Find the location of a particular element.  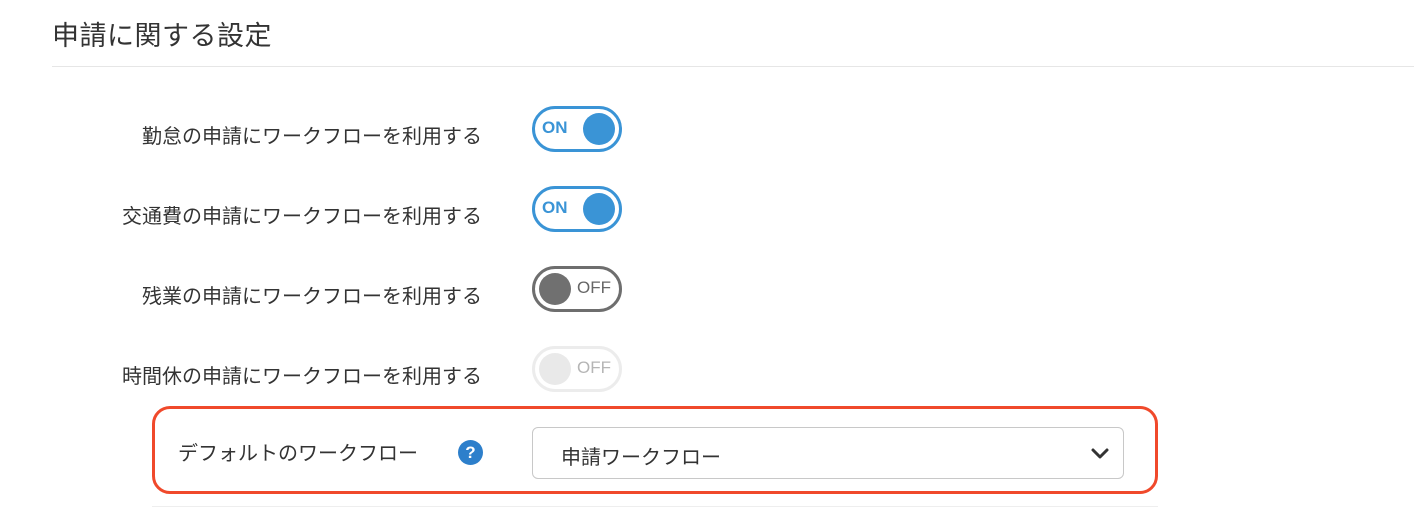

title-divider is located at coordinates (733, 66).